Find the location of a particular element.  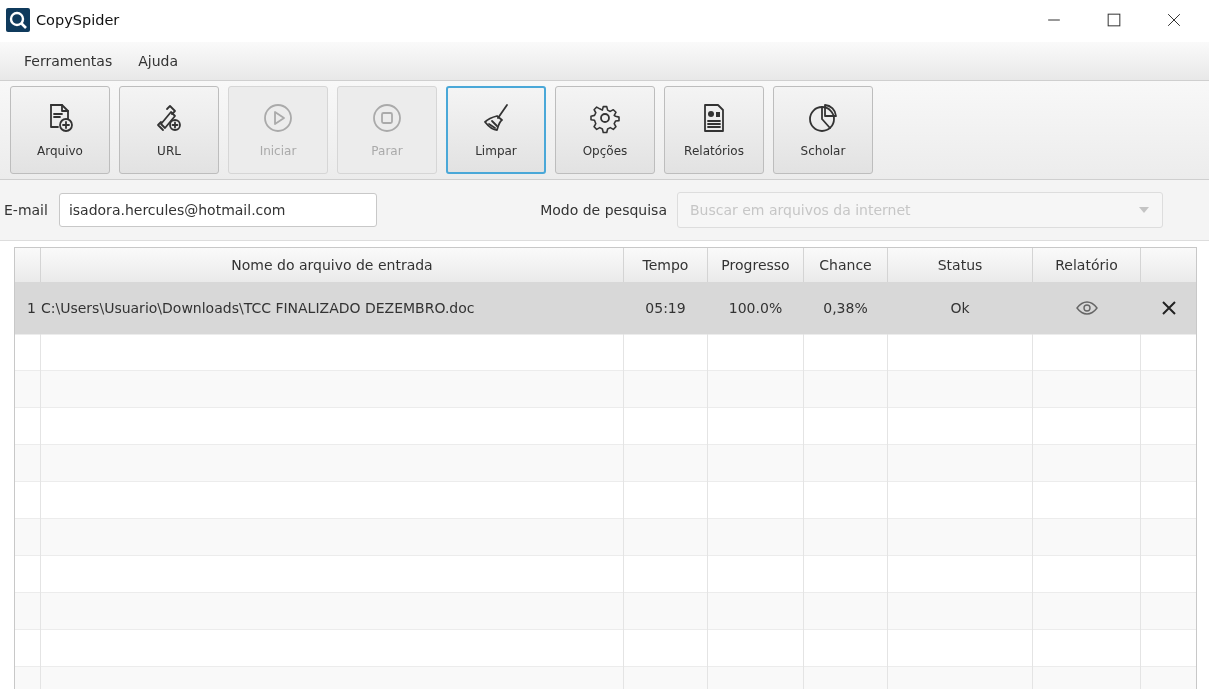

toolbar-button: URL is located at coordinates (169, 130).